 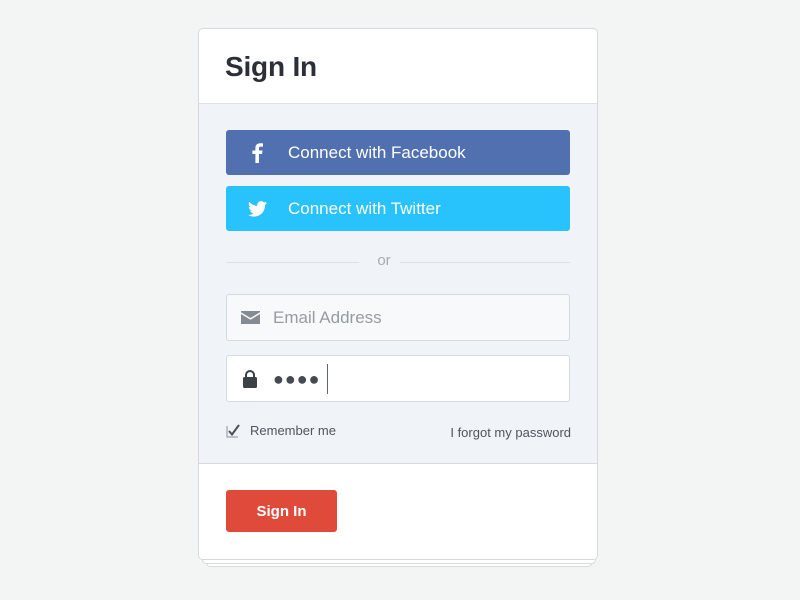 I want to click on facebook-icon, so click(x=257, y=152).